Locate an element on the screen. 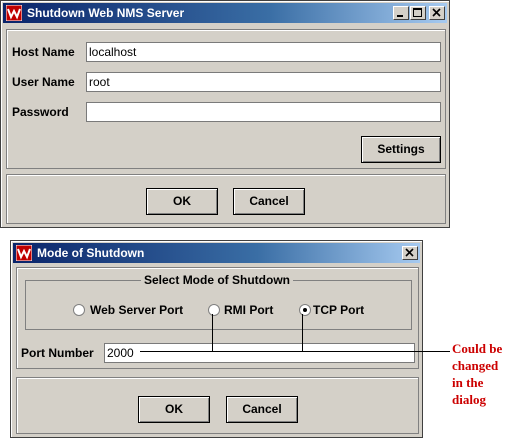 This screenshot has width=512, height=445. annotation-line-tcp is located at coordinates (302, 333).